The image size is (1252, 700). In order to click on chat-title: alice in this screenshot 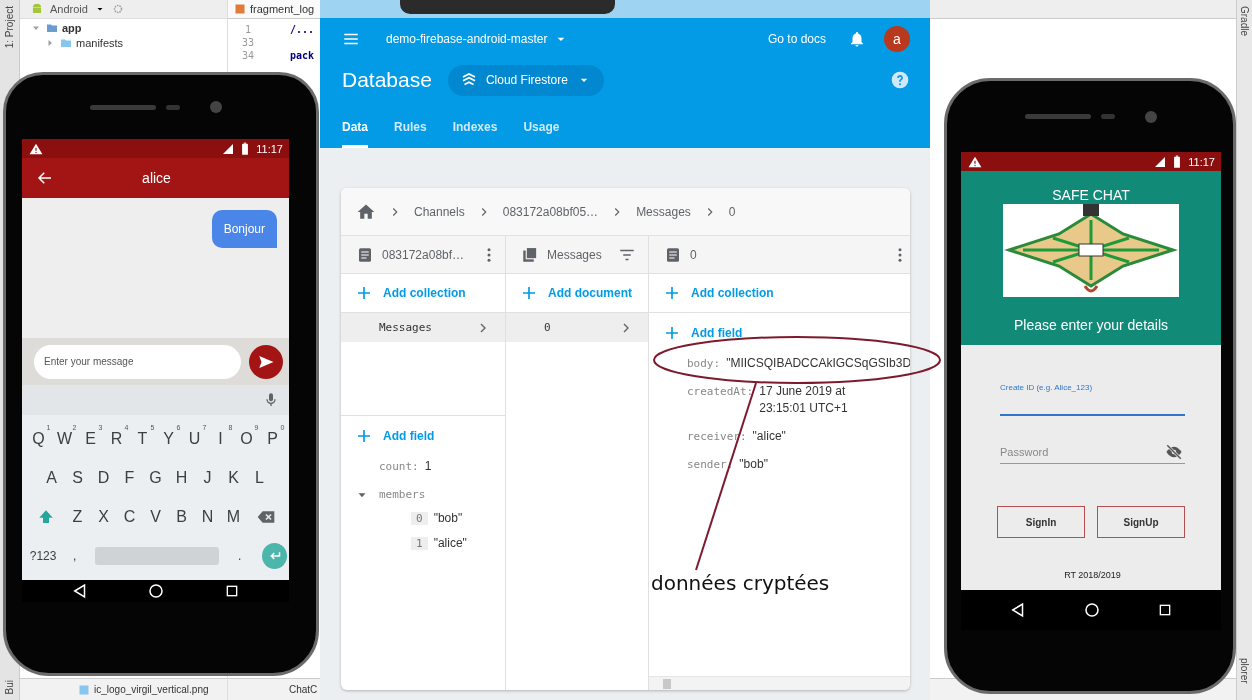, I will do `click(156, 178)`.